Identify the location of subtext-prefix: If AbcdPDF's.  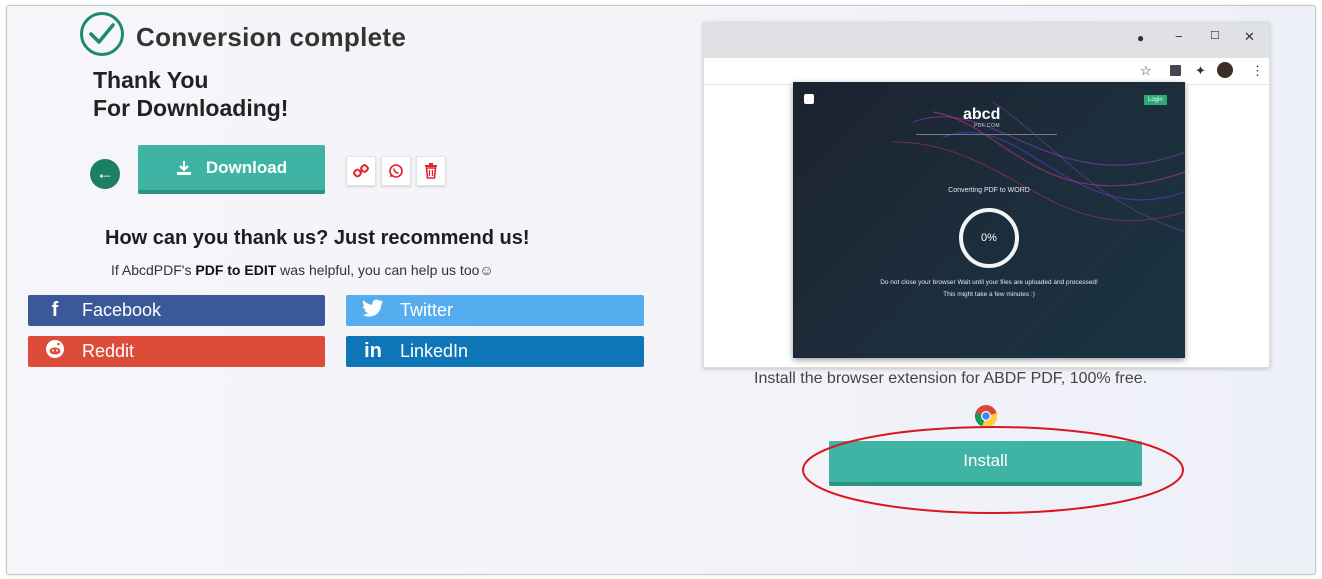
(151, 270).